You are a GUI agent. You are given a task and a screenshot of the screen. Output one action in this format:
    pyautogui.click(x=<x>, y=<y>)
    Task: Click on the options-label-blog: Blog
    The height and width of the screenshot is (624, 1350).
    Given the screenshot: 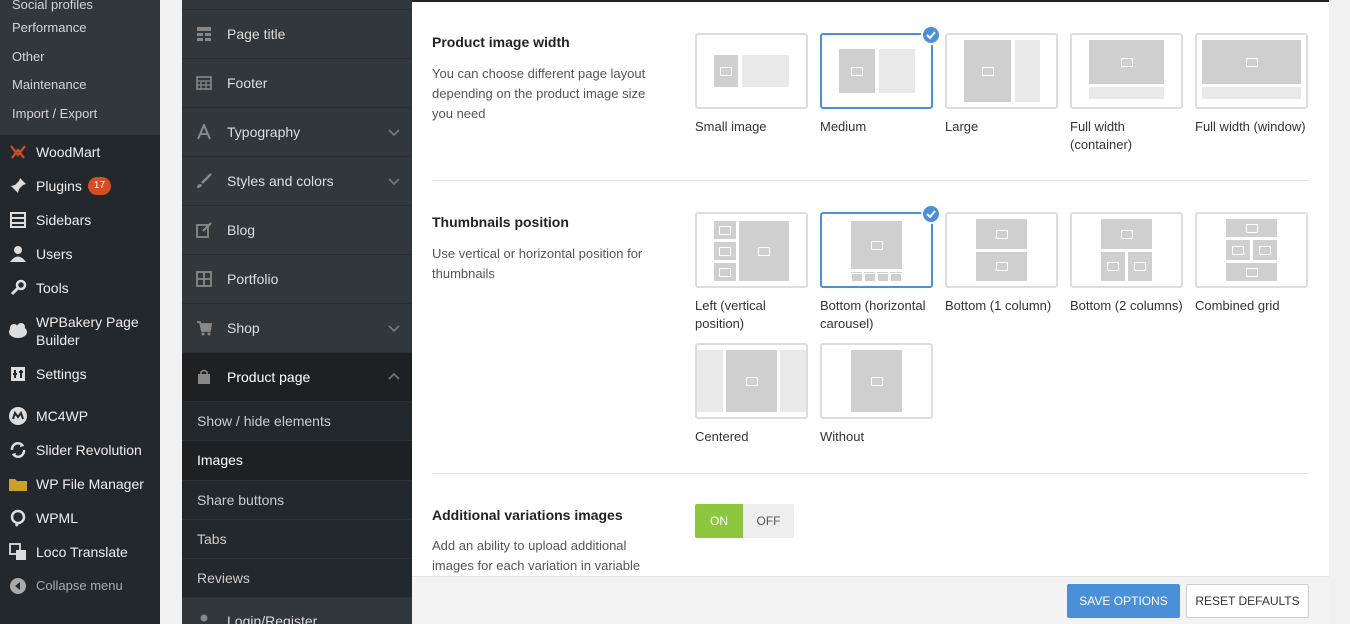 What is the action you would take?
    pyautogui.click(x=241, y=230)
    